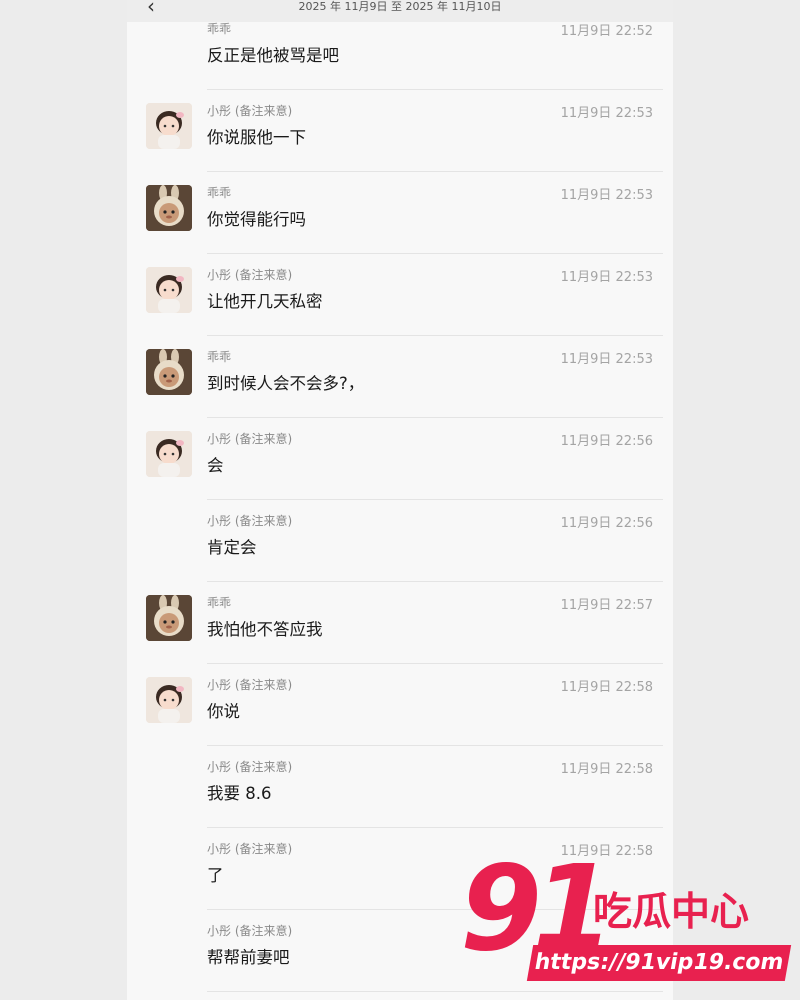 Image resolution: width=800 pixels, height=1000 pixels. What do you see at coordinates (400, 295) in the screenshot?
I see `message-row: 小彤 (备注来意) 11月9日 22:53 让他开几天私密` at bounding box center [400, 295].